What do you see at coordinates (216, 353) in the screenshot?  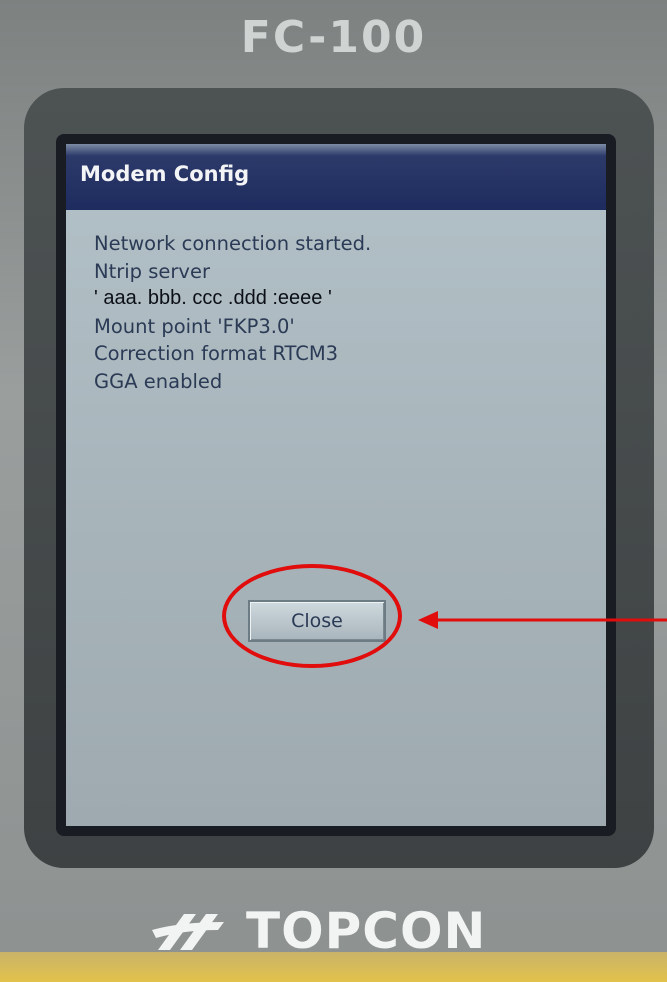 I see `message-line-correction-format: Correction format RTCM3` at bounding box center [216, 353].